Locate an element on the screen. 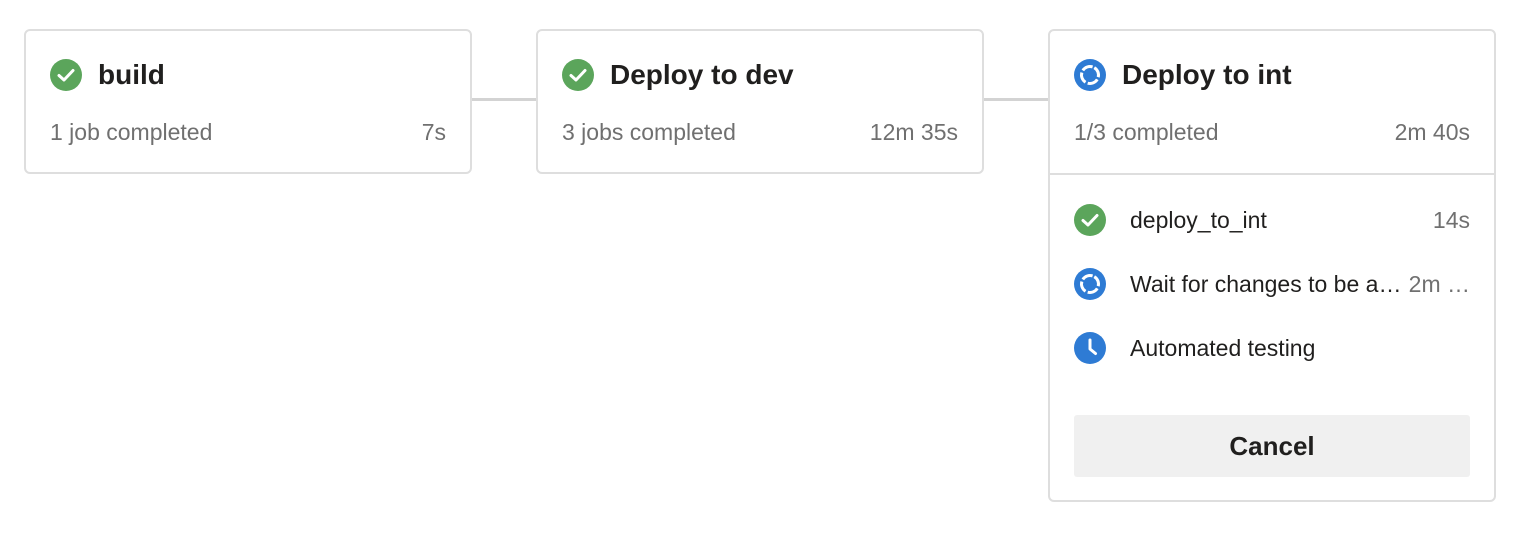  stage-card-build: build 1 job completed 7s is located at coordinates (248, 101).